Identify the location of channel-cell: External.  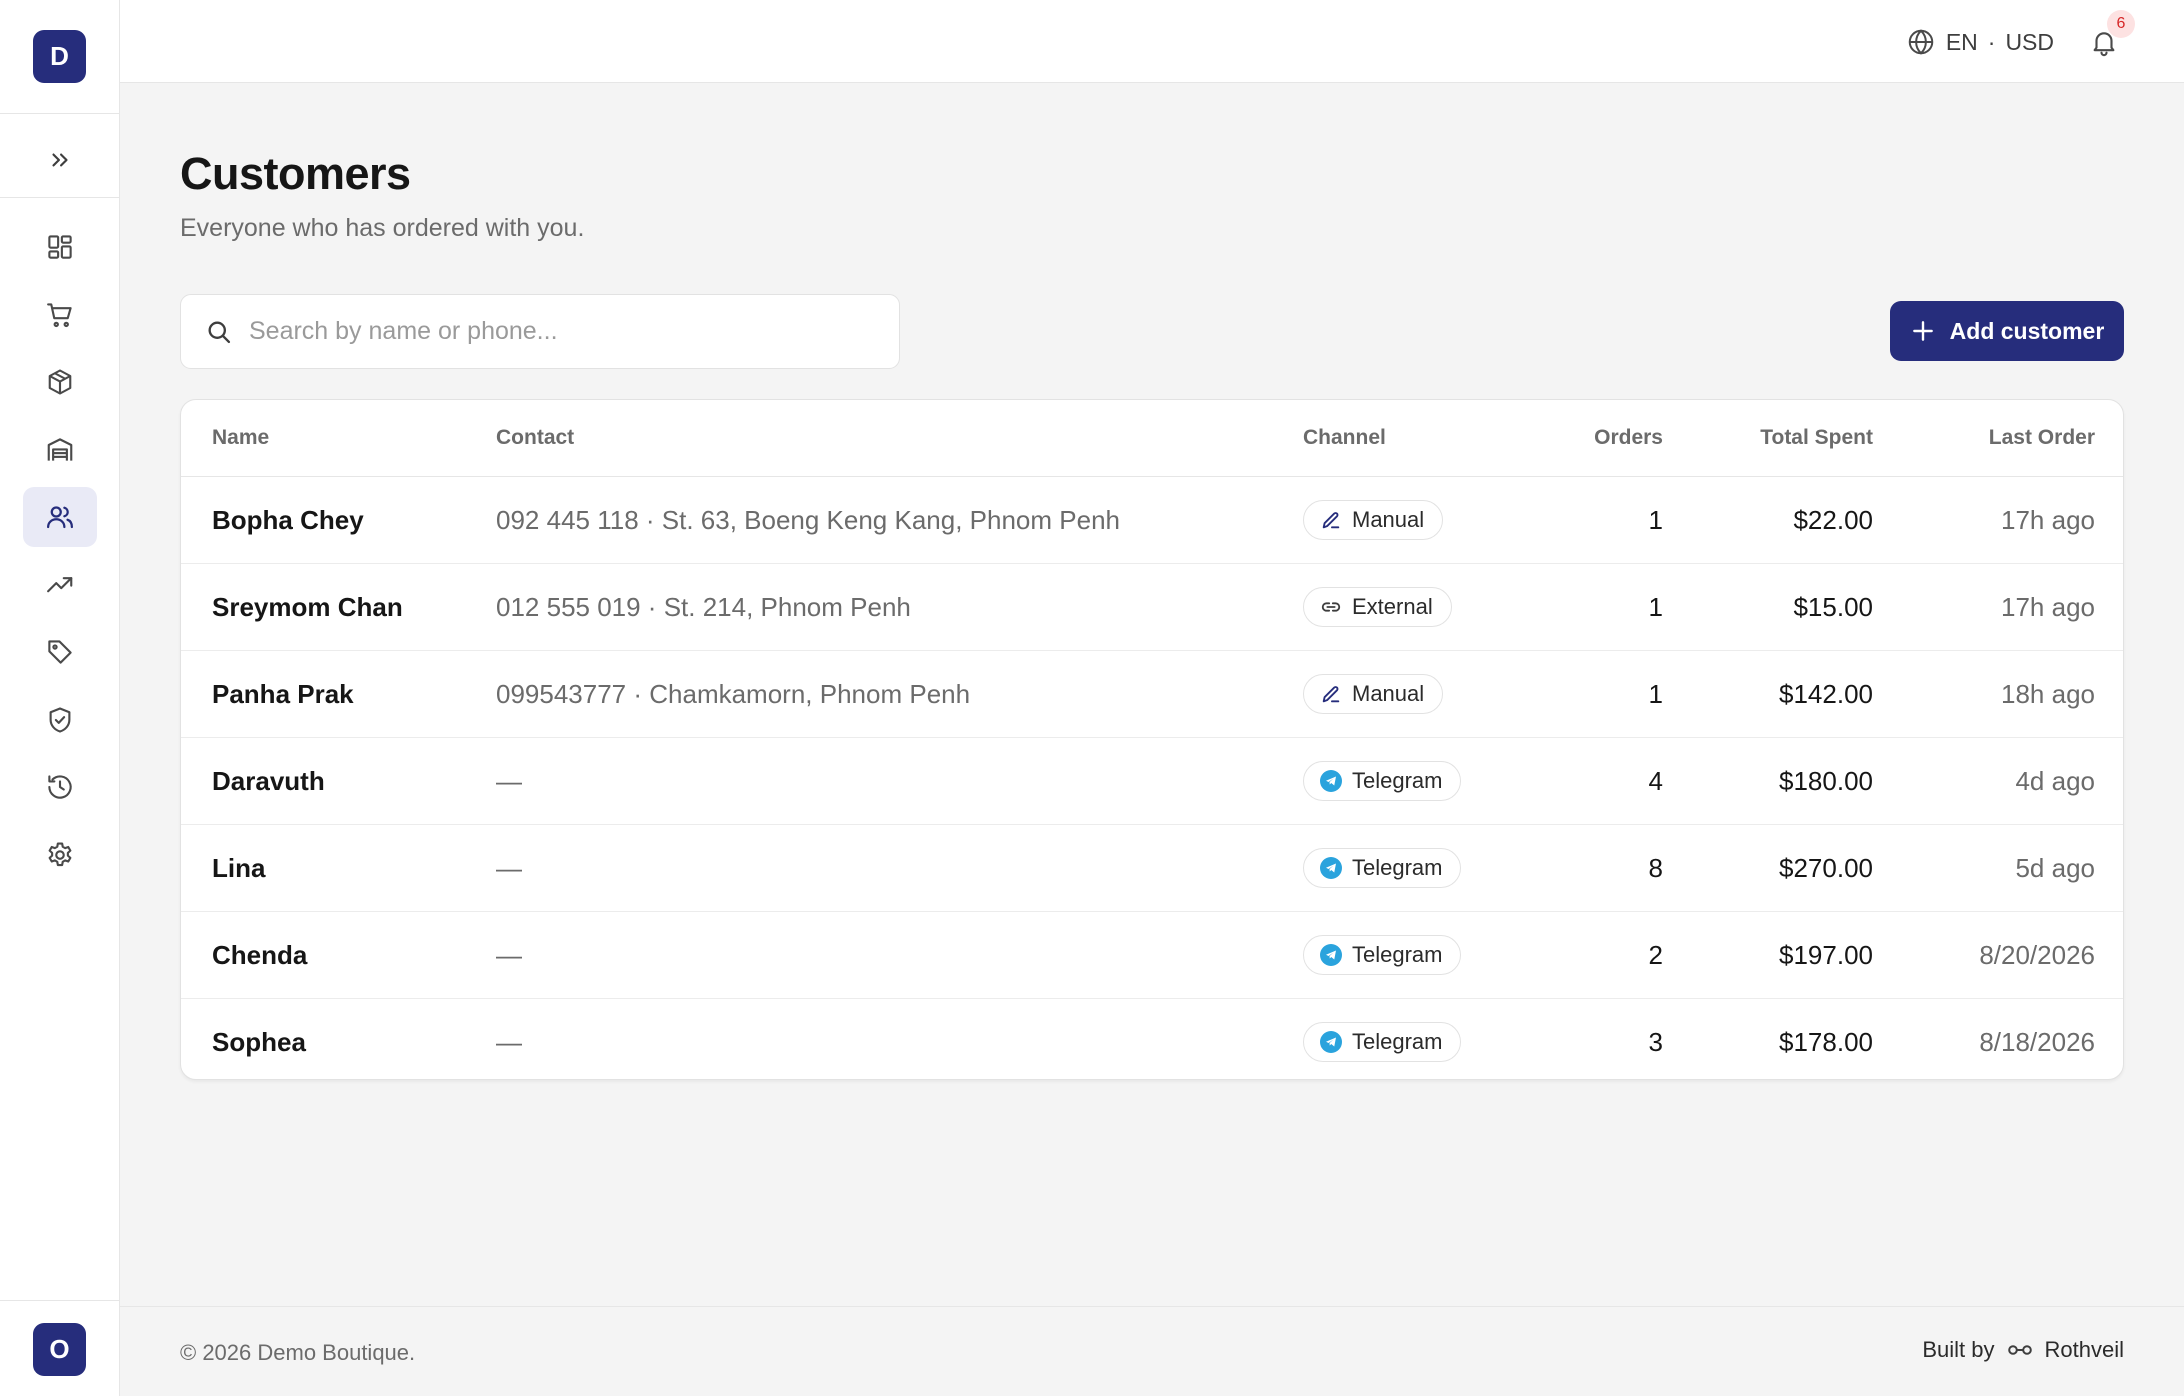
(1377, 607).